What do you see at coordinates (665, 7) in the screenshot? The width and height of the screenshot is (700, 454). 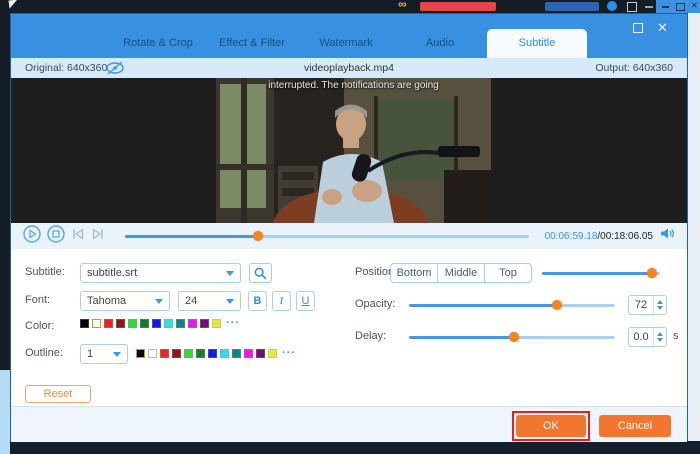 I see `bg-minimize-icon` at bounding box center [665, 7].